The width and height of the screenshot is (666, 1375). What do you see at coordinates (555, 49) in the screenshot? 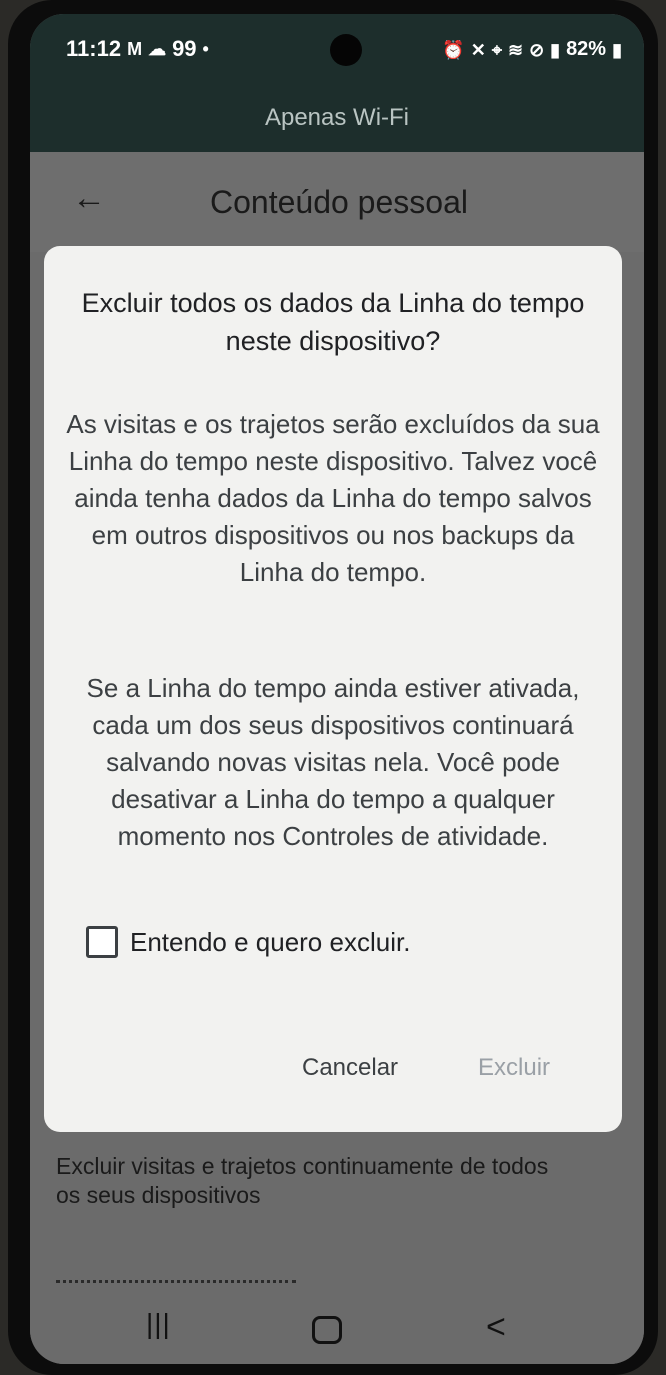
I see `signal-icon: ▮` at bounding box center [555, 49].